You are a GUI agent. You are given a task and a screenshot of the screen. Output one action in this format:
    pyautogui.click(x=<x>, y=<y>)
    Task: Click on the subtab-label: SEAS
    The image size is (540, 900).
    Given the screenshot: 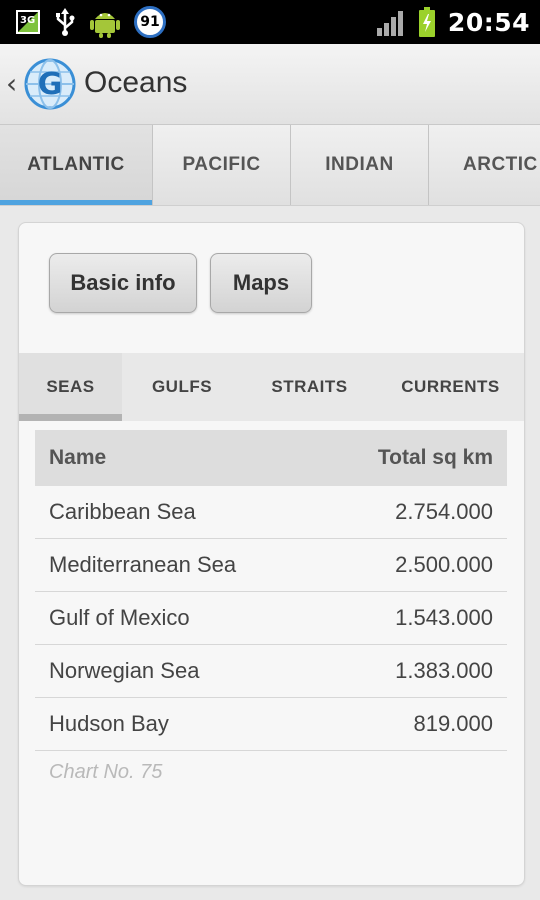 What is the action you would take?
    pyautogui.click(x=70, y=386)
    